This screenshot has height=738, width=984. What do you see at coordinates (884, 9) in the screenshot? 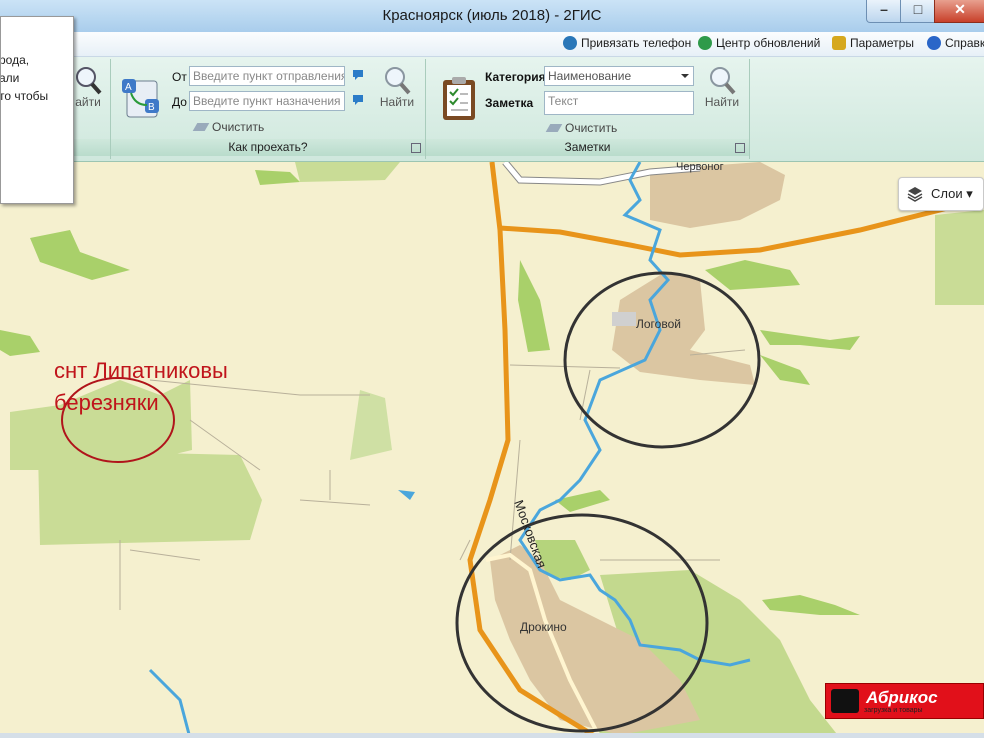
I see `minimize-icon: –` at bounding box center [884, 9].